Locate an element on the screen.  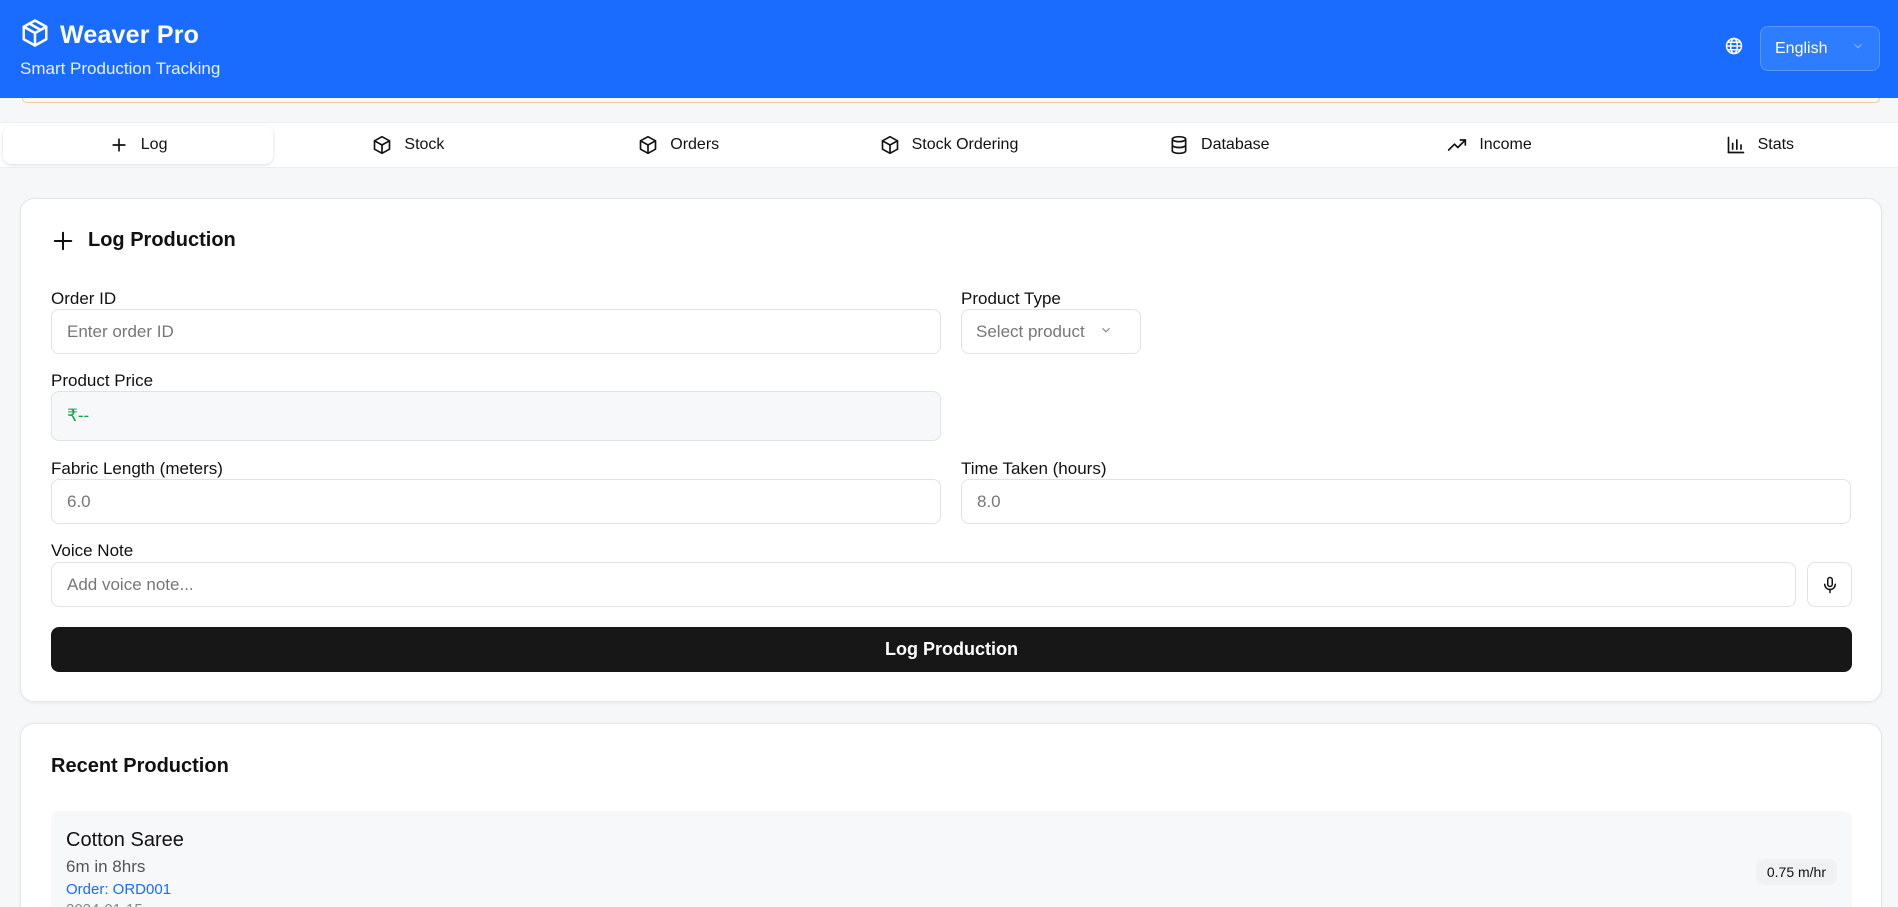
tab-stock: Stock is located at coordinates (408, 145).